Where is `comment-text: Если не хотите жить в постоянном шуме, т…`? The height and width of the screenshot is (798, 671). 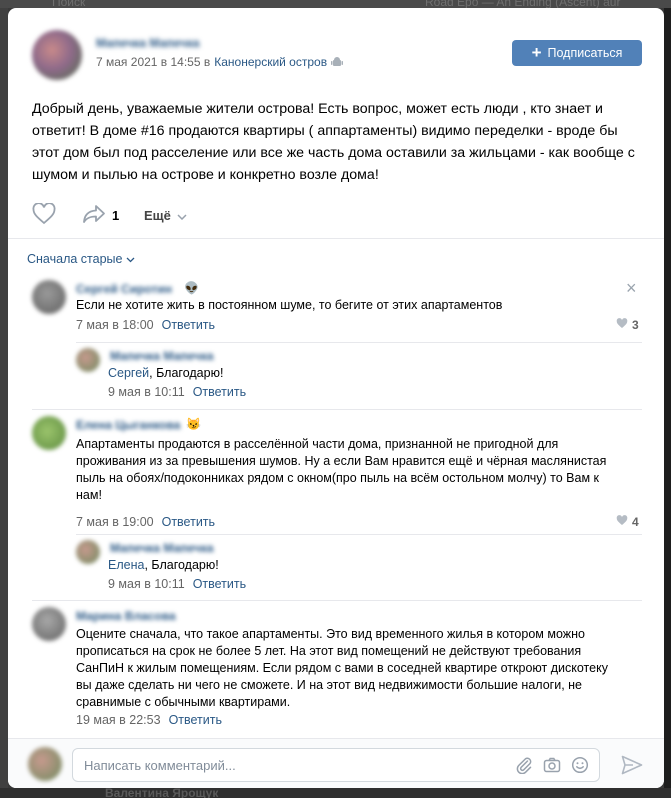
comment-text: Если не хотите жить в постоянном шуме, т… is located at coordinates (289, 305).